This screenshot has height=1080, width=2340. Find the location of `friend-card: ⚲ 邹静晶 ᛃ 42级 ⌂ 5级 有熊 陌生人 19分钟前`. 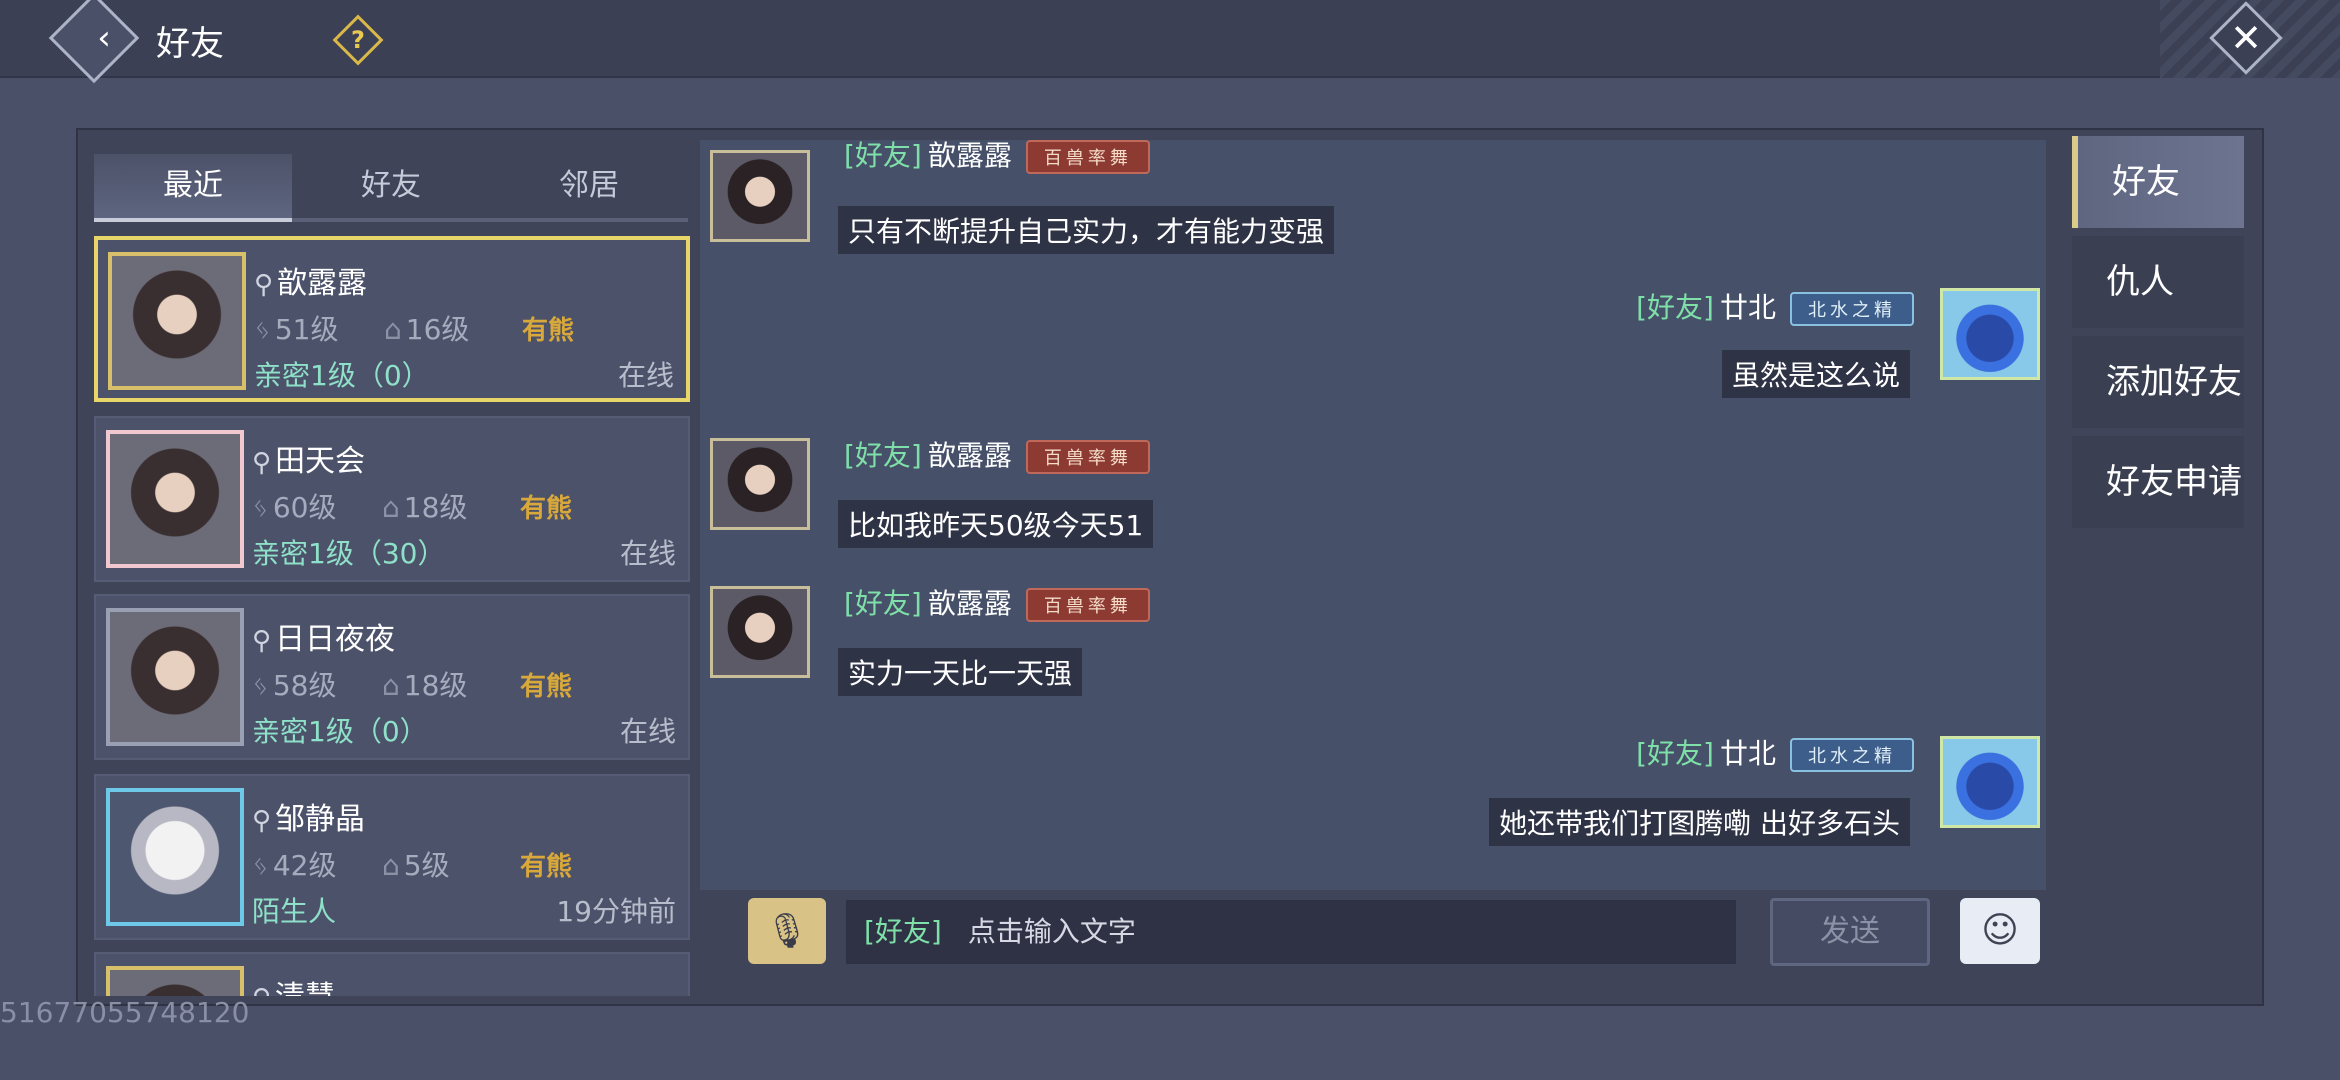

friend-card: ⚲ 邹静晶 ᛃ 42级 ⌂ 5级 有熊 陌生人 19分钟前 is located at coordinates (392, 857).